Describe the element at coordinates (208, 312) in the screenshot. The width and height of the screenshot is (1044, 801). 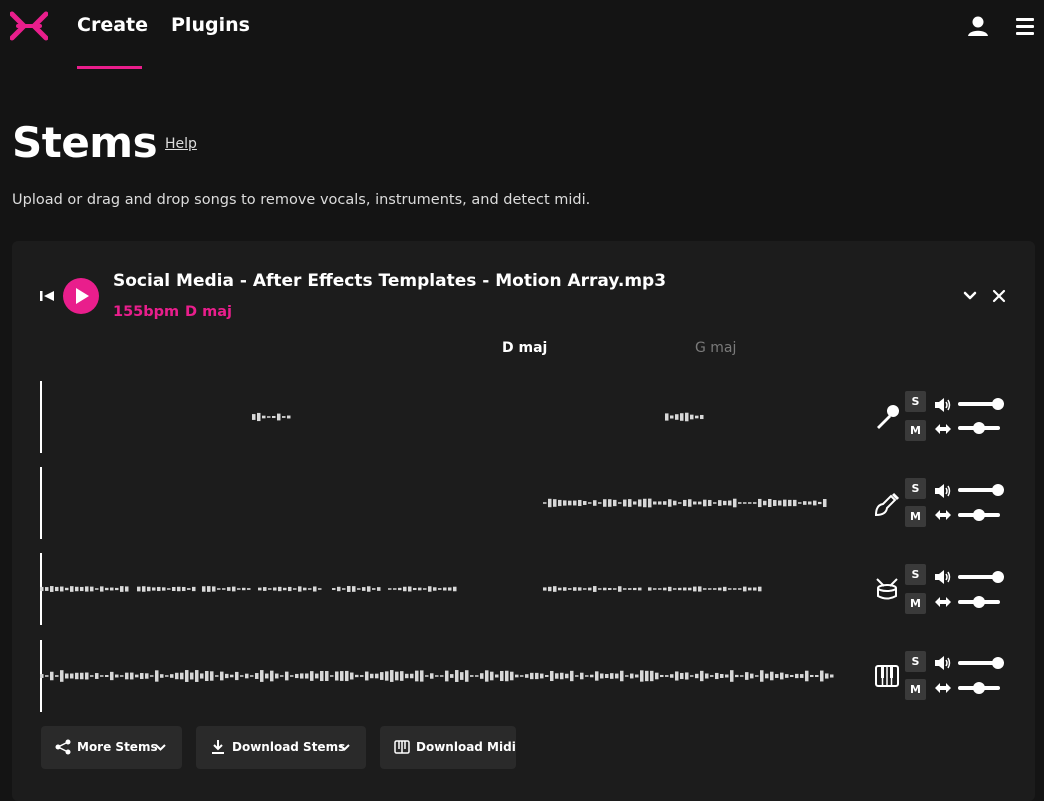
I see `track-key: D maj` at that location.